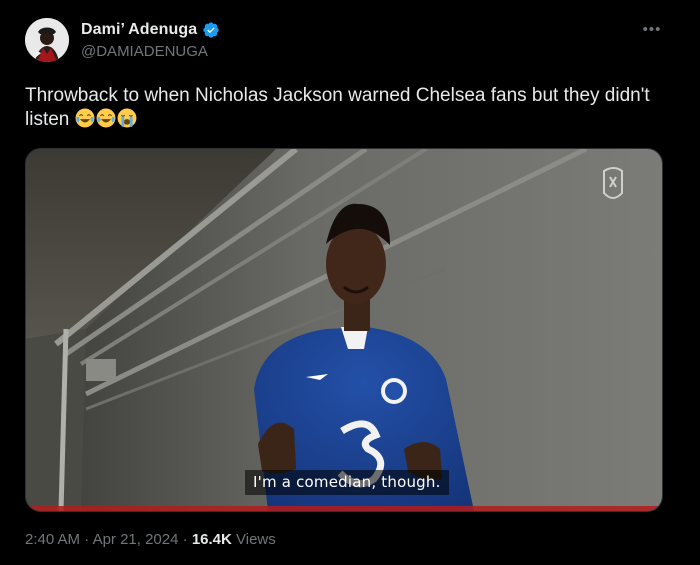 The width and height of the screenshot is (700, 565). I want to click on avatar-image, so click(47, 40).